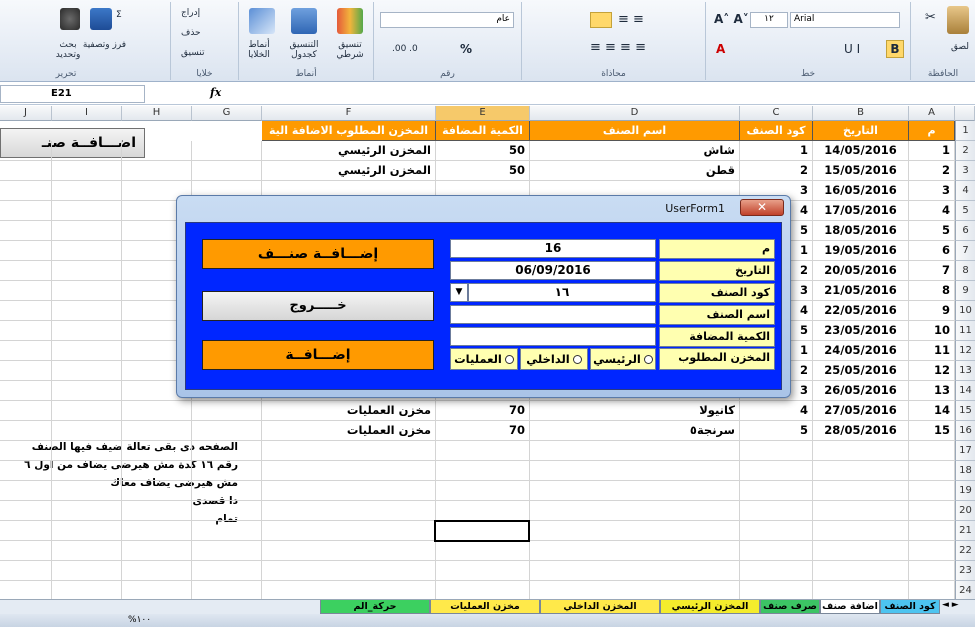 This screenshot has width=975, height=627. Describe the element at coordinates (965, 211) in the screenshot. I see `row-header: 5` at that location.